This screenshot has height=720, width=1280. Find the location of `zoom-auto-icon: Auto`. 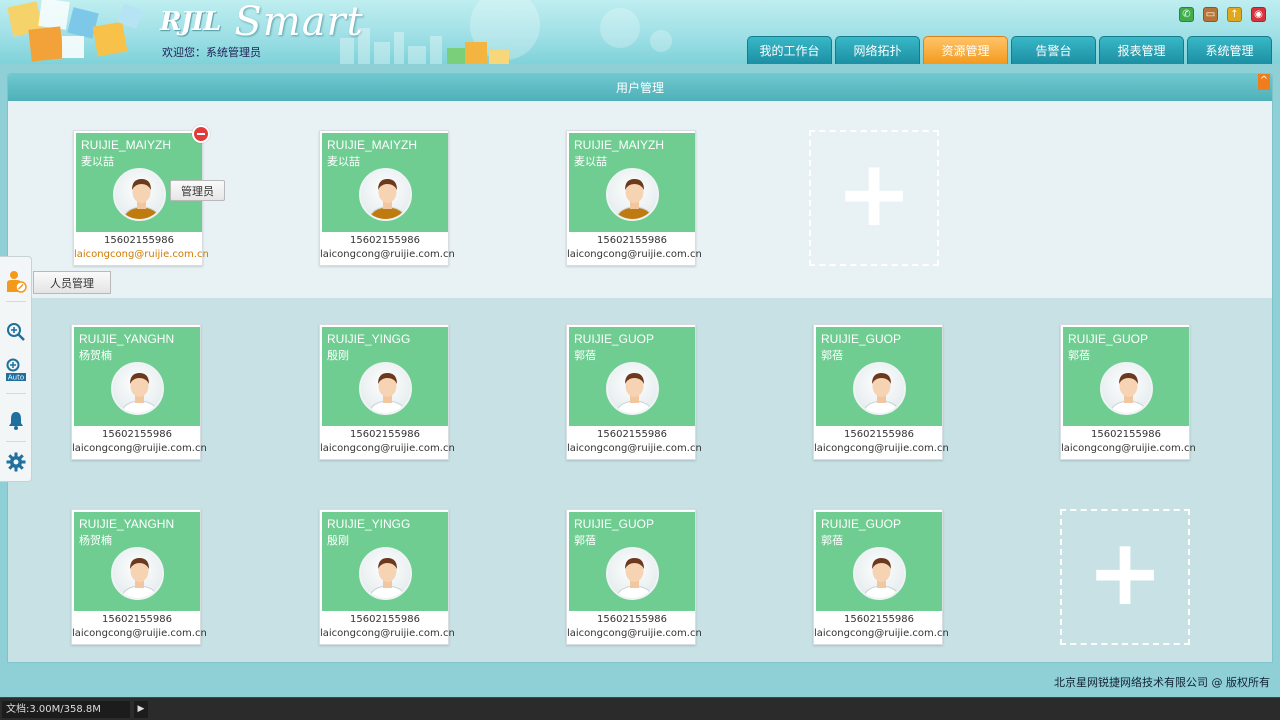

zoom-auto-icon: Auto is located at coordinates (16, 370).